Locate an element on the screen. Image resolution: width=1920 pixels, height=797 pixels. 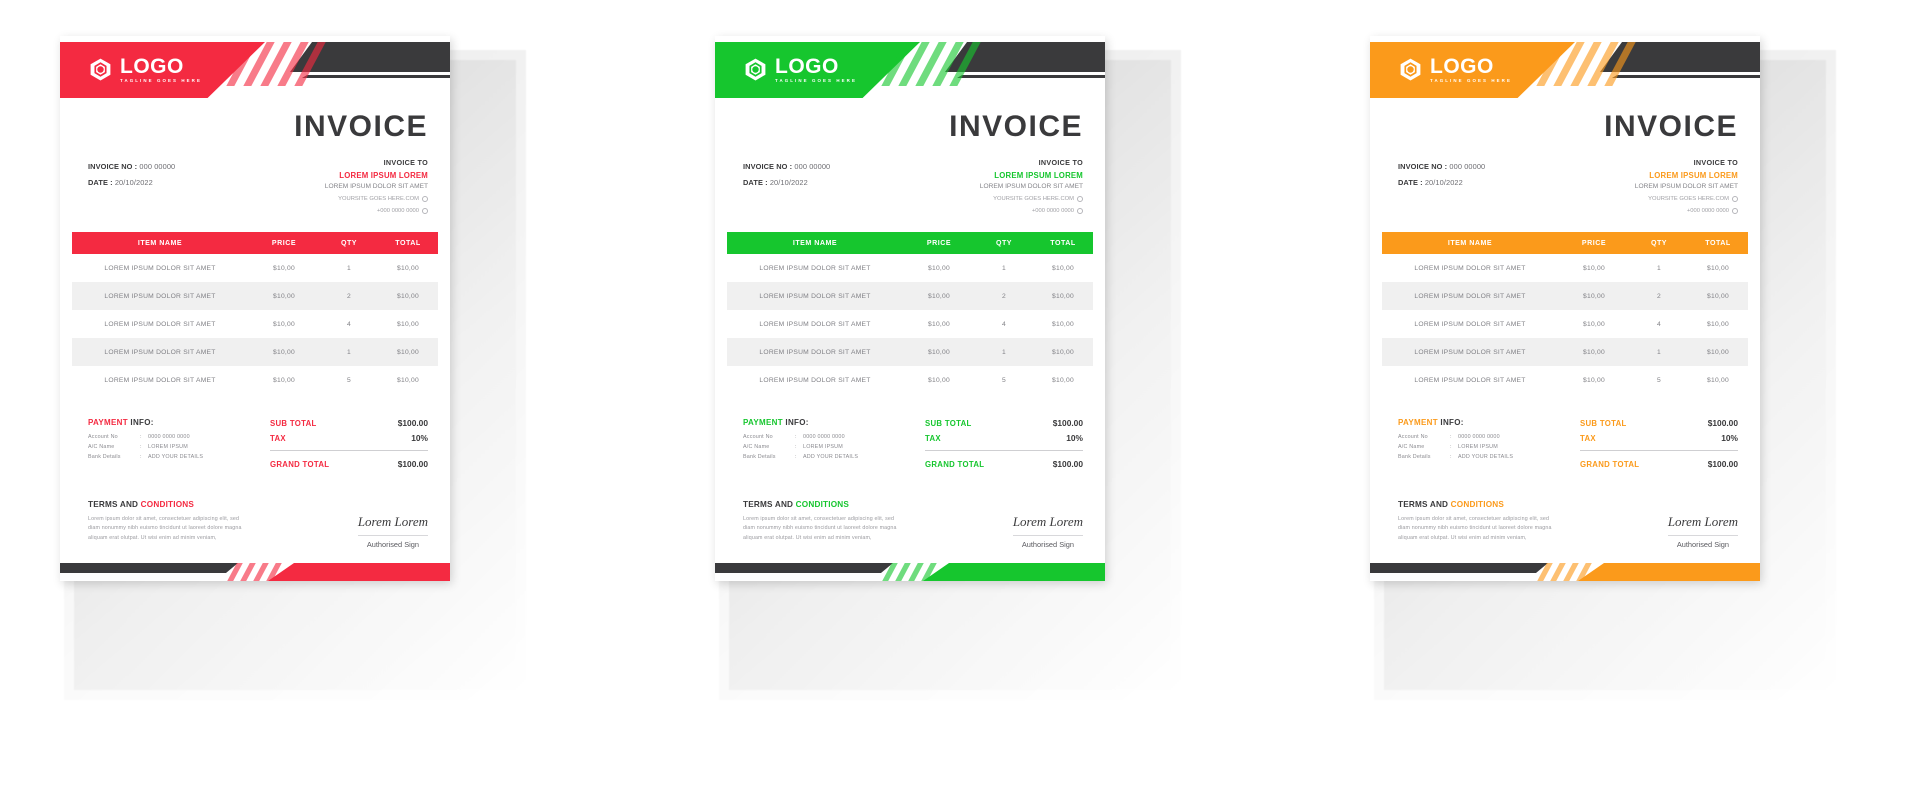
globe-icon is located at coordinates (1735, 199).